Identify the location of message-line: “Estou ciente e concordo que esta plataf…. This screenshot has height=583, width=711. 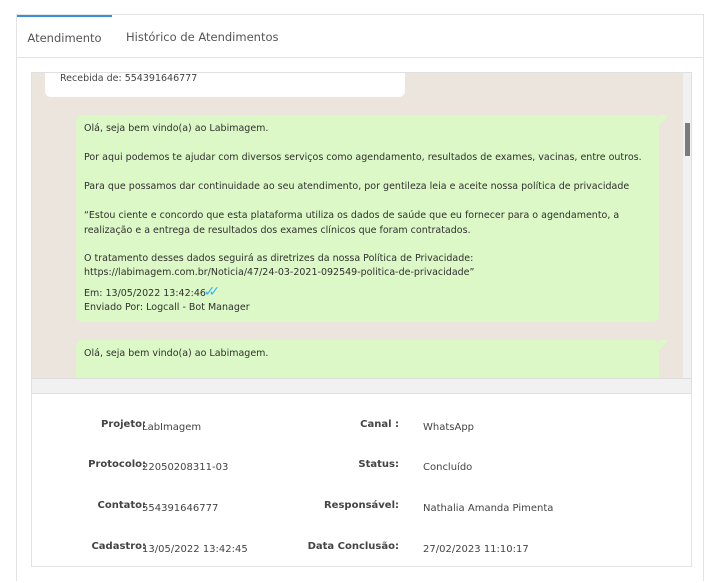
(352, 215).